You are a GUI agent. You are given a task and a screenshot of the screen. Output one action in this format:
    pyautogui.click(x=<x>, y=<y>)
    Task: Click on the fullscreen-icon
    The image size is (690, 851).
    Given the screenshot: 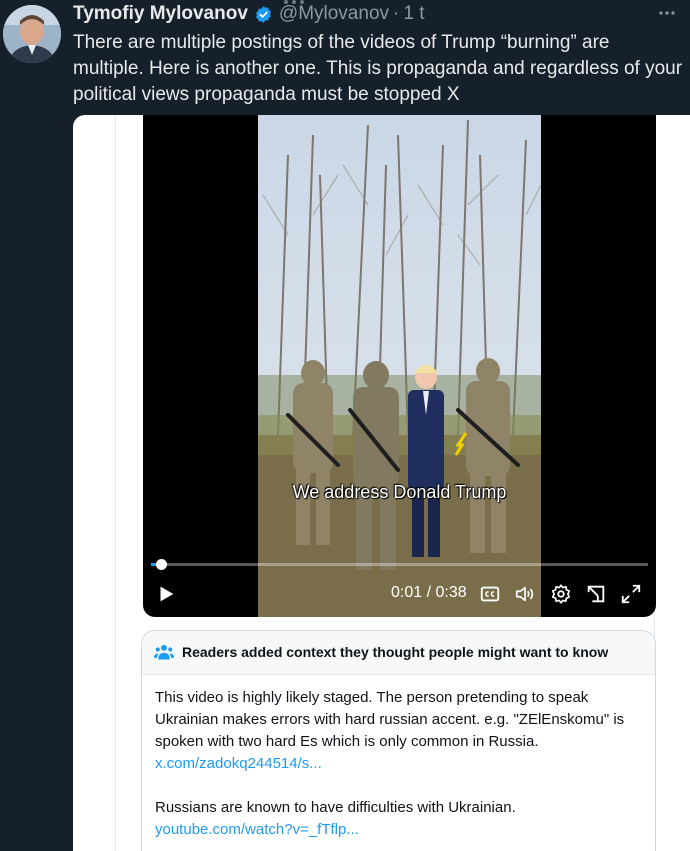 What is the action you would take?
    pyautogui.click(x=631, y=594)
    